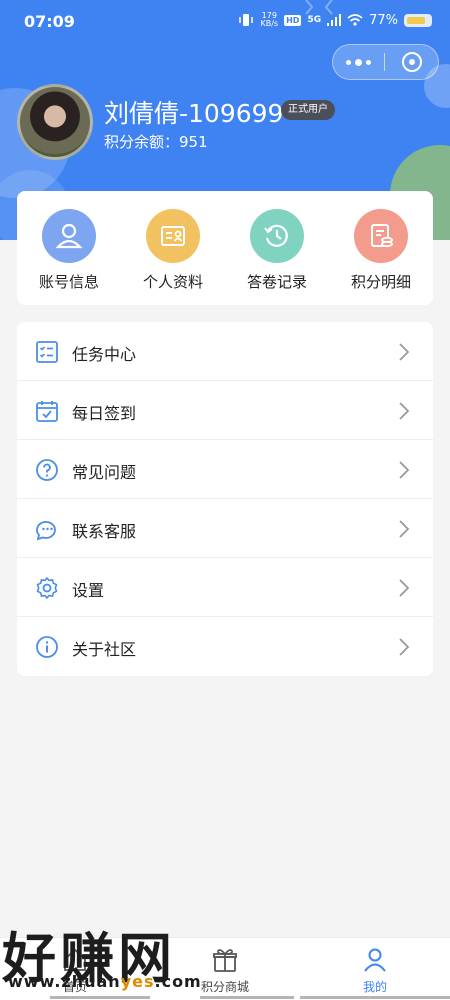 This screenshot has height=1000, width=450. I want to click on net-speed: 179 KB/s, so click(269, 19).